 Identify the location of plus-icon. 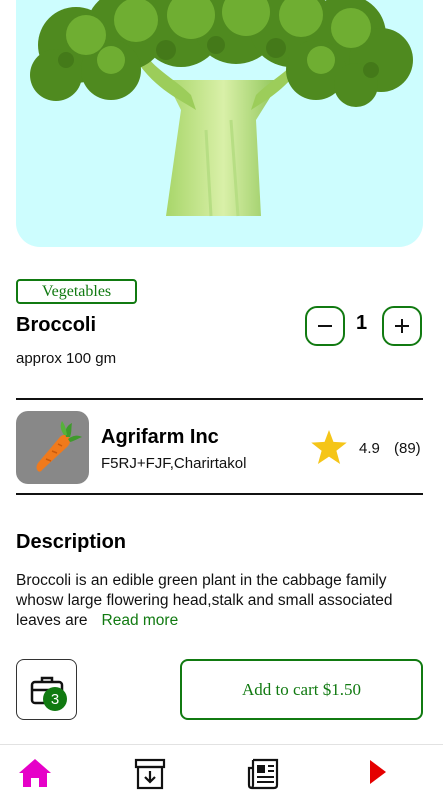
(402, 326).